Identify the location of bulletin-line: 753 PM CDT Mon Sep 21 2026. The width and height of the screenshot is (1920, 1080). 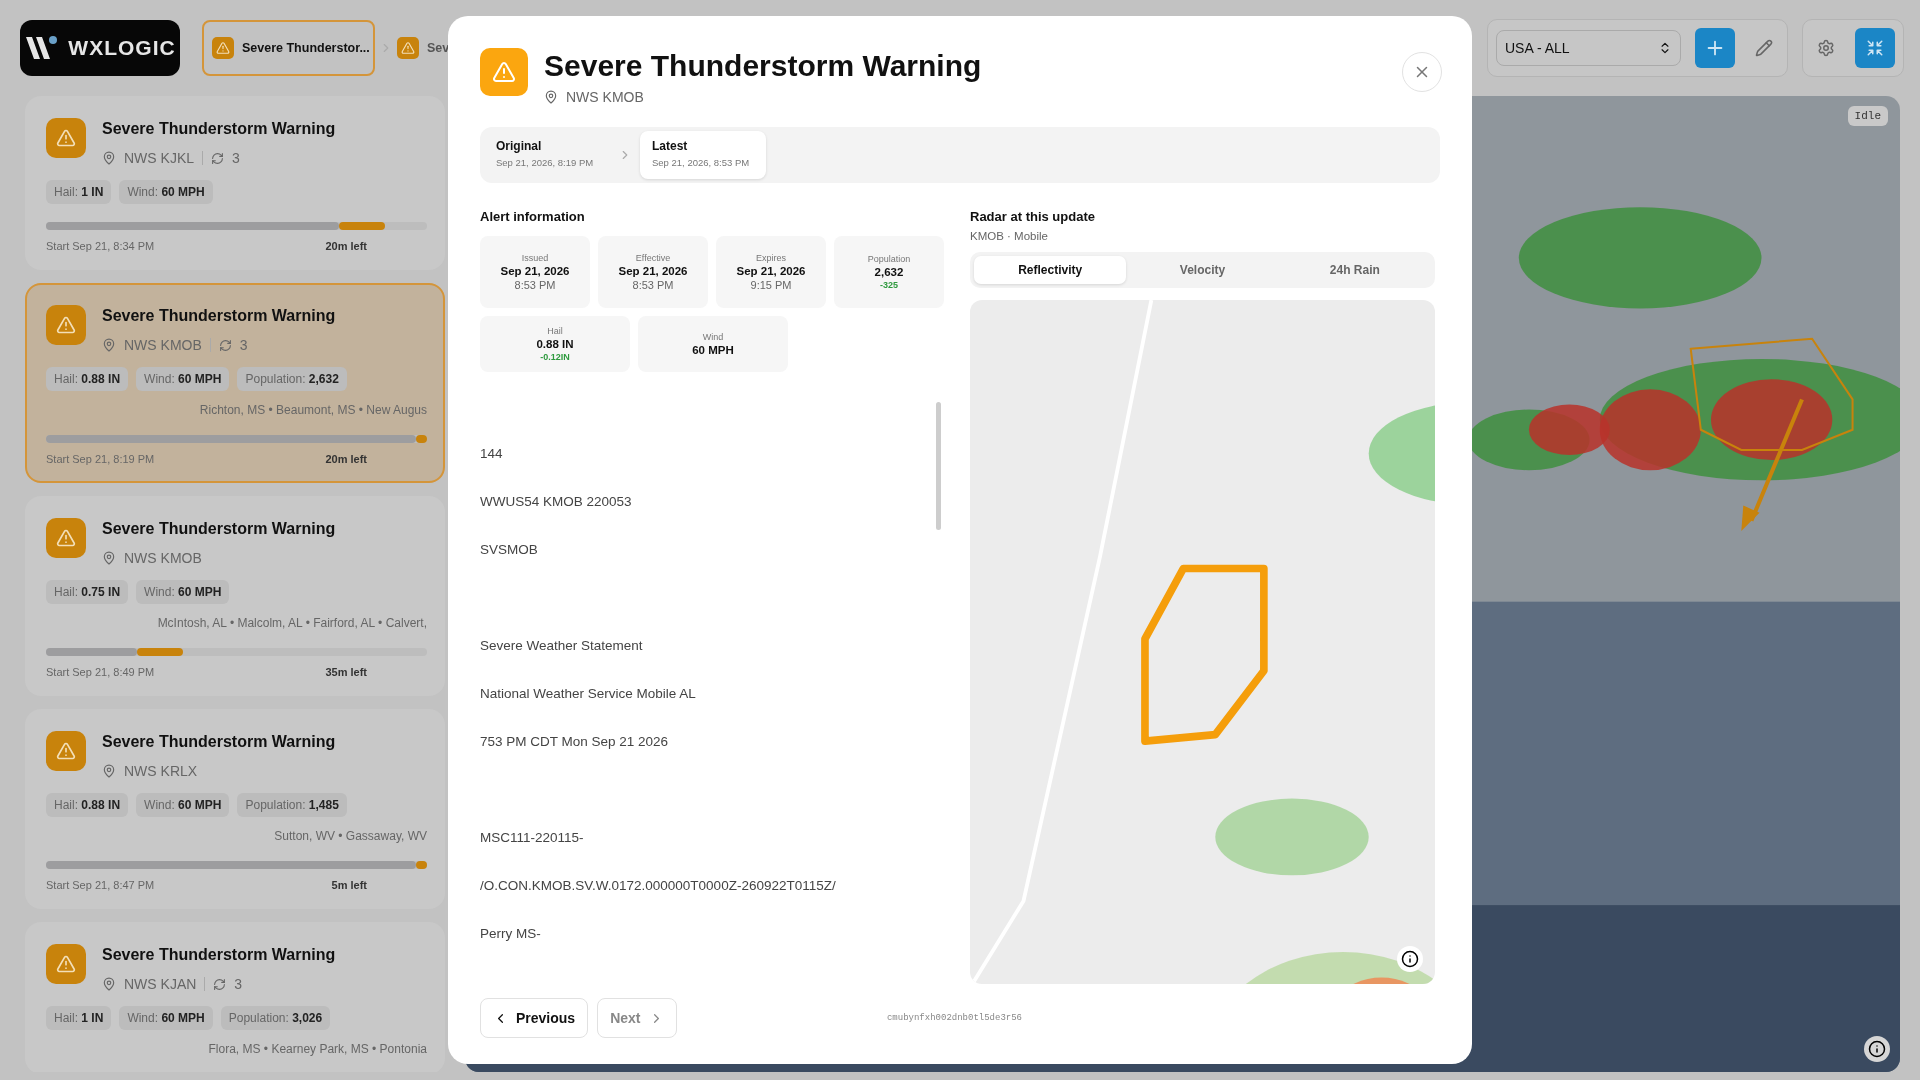
(575, 741).